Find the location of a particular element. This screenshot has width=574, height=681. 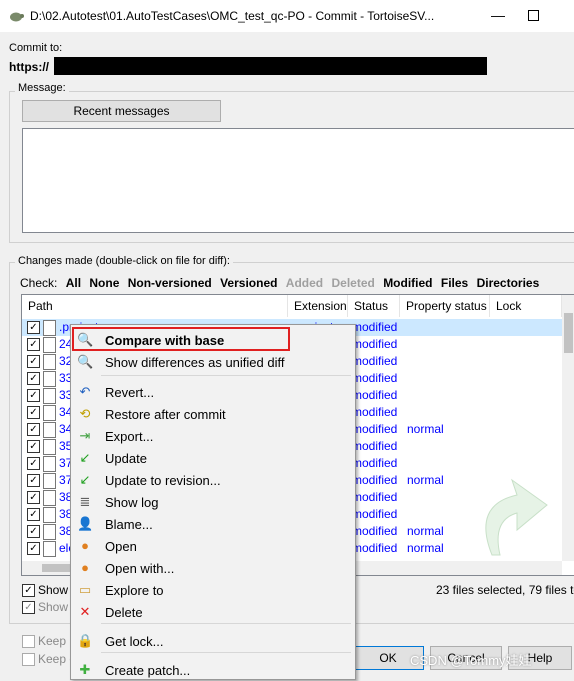

check-nonversioned-link: Non-versioned is located at coordinates (170, 283).